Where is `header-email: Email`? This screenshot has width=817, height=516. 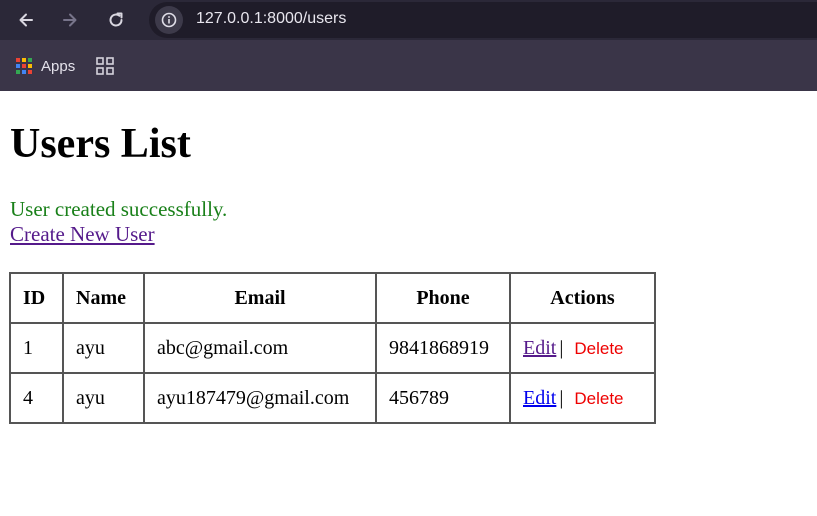 header-email: Email is located at coordinates (260, 298).